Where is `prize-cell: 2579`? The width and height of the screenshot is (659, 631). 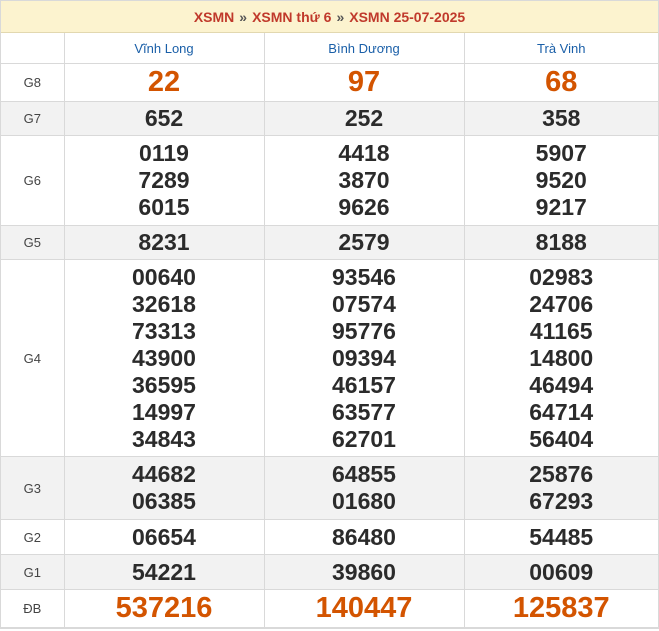 prize-cell: 2579 is located at coordinates (364, 242).